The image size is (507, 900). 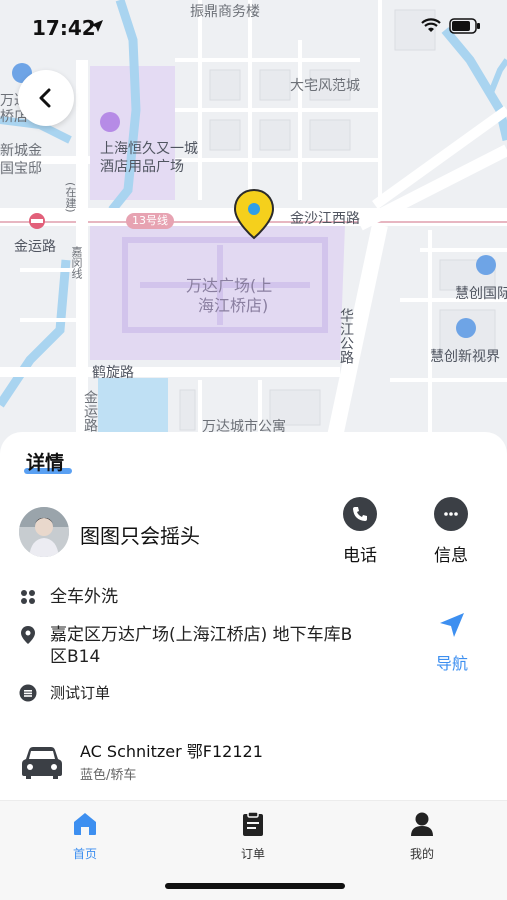 What do you see at coordinates (21, 151) in the screenshot?
I see `map-label-xincheng: 新城金` at bounding box center [21, 151].